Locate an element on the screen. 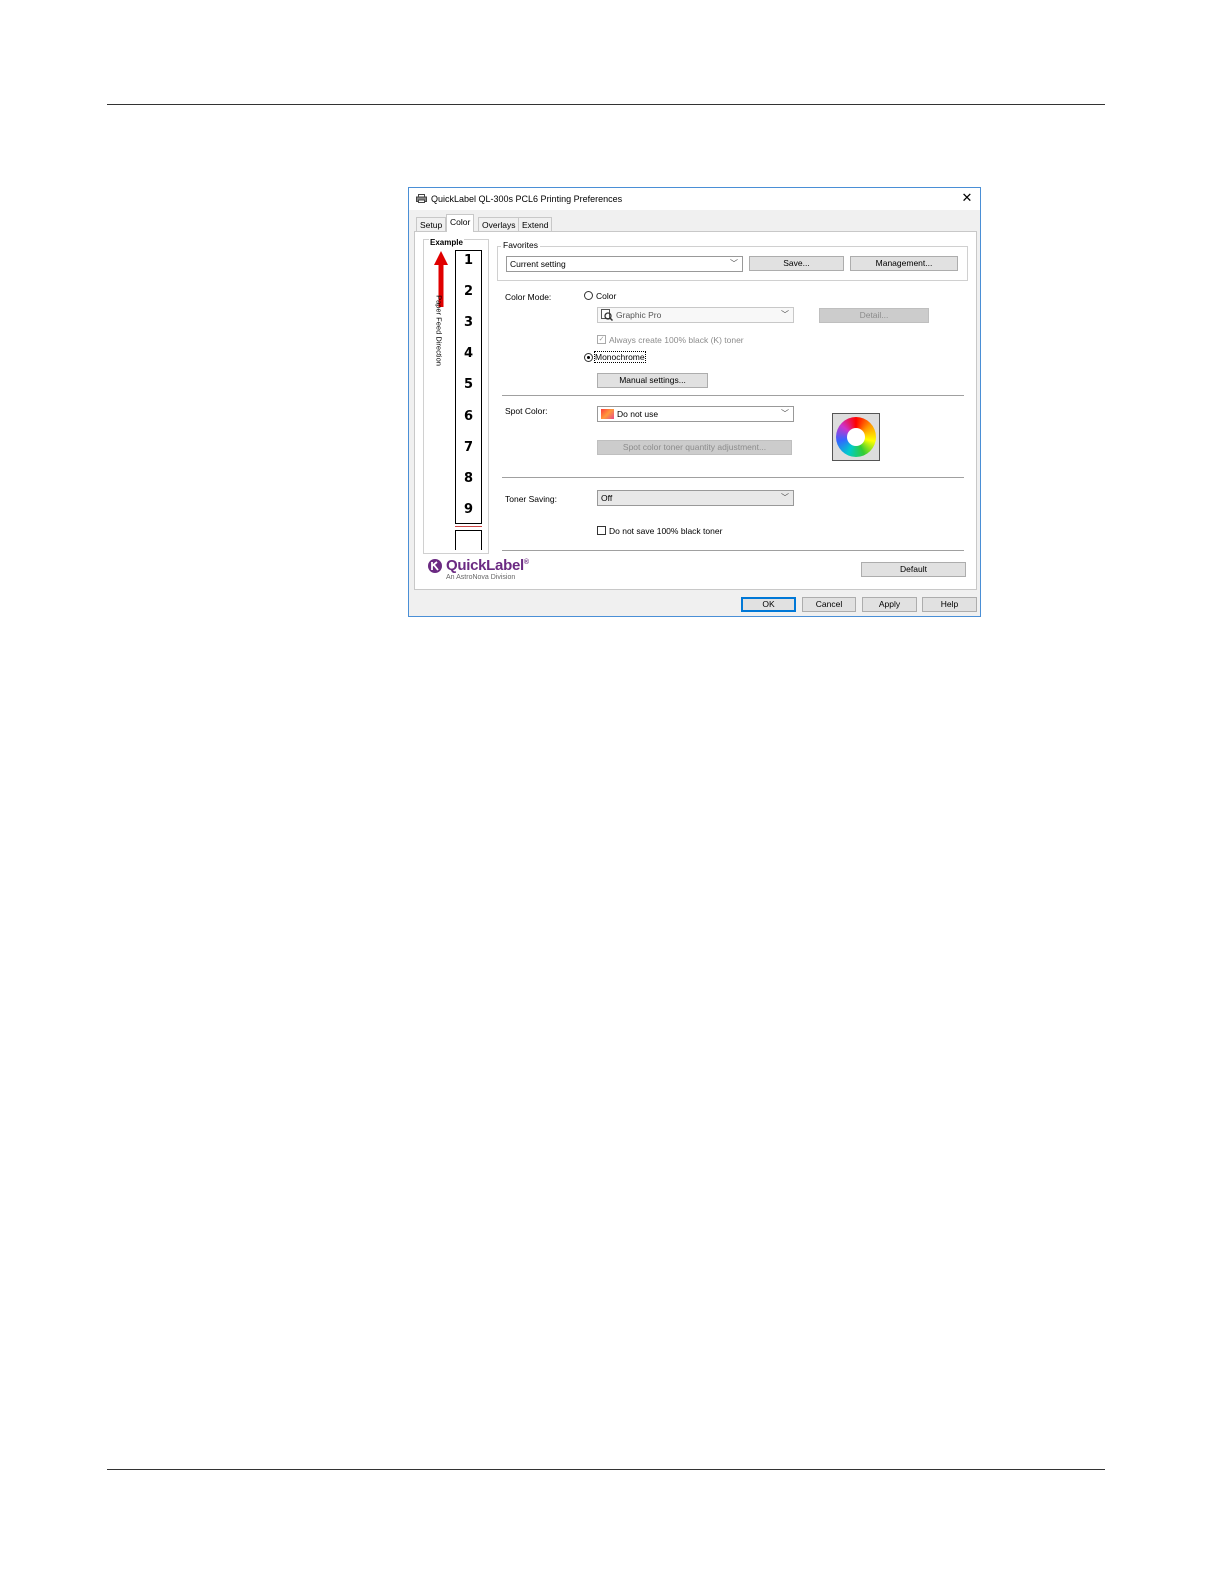 This screenshot has width=1224, height=1584. tab-extend: Extend is located at coordinates (535, 224).